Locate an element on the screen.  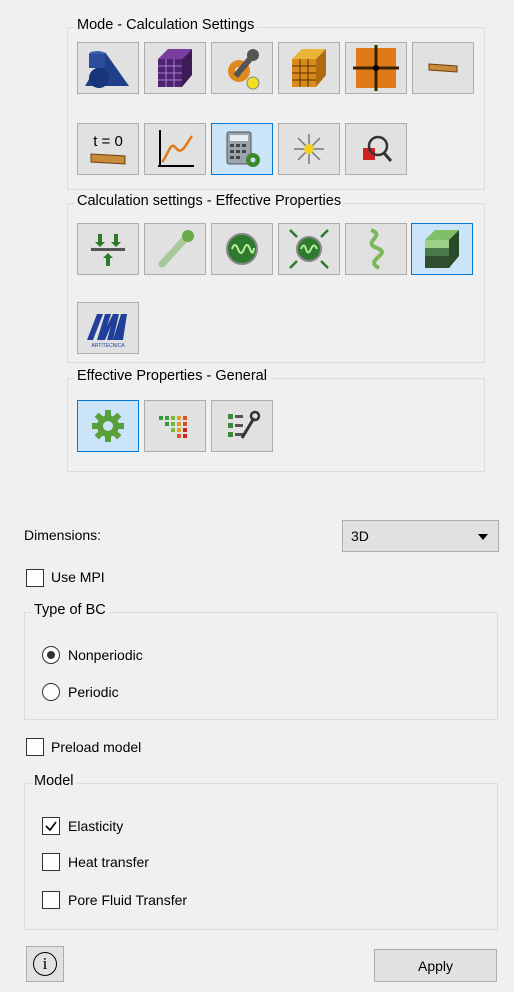
elasticity-label: Elasticity is located at coordinates (95, 826).